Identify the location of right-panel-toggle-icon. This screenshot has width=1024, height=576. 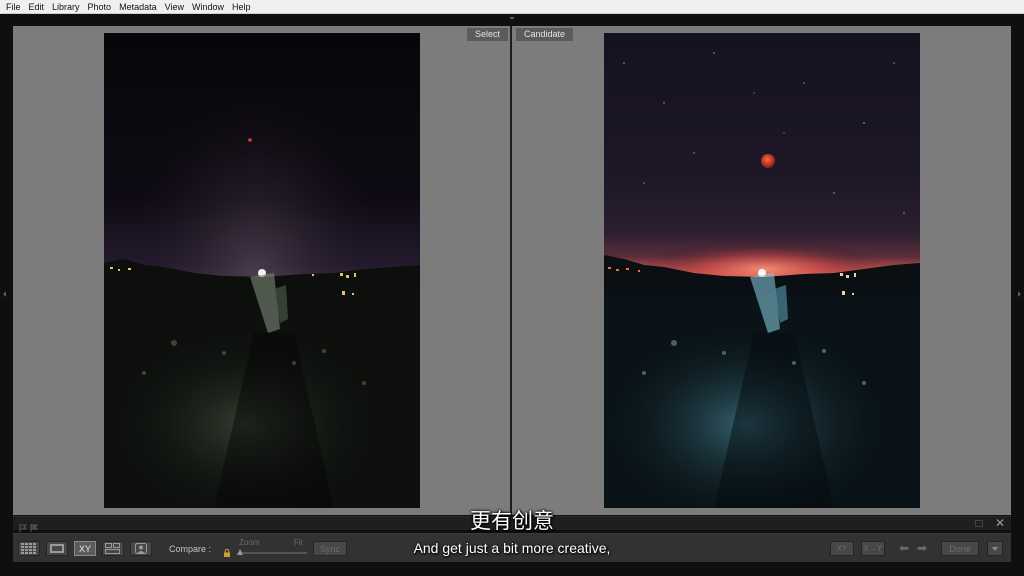
(1019, 294).